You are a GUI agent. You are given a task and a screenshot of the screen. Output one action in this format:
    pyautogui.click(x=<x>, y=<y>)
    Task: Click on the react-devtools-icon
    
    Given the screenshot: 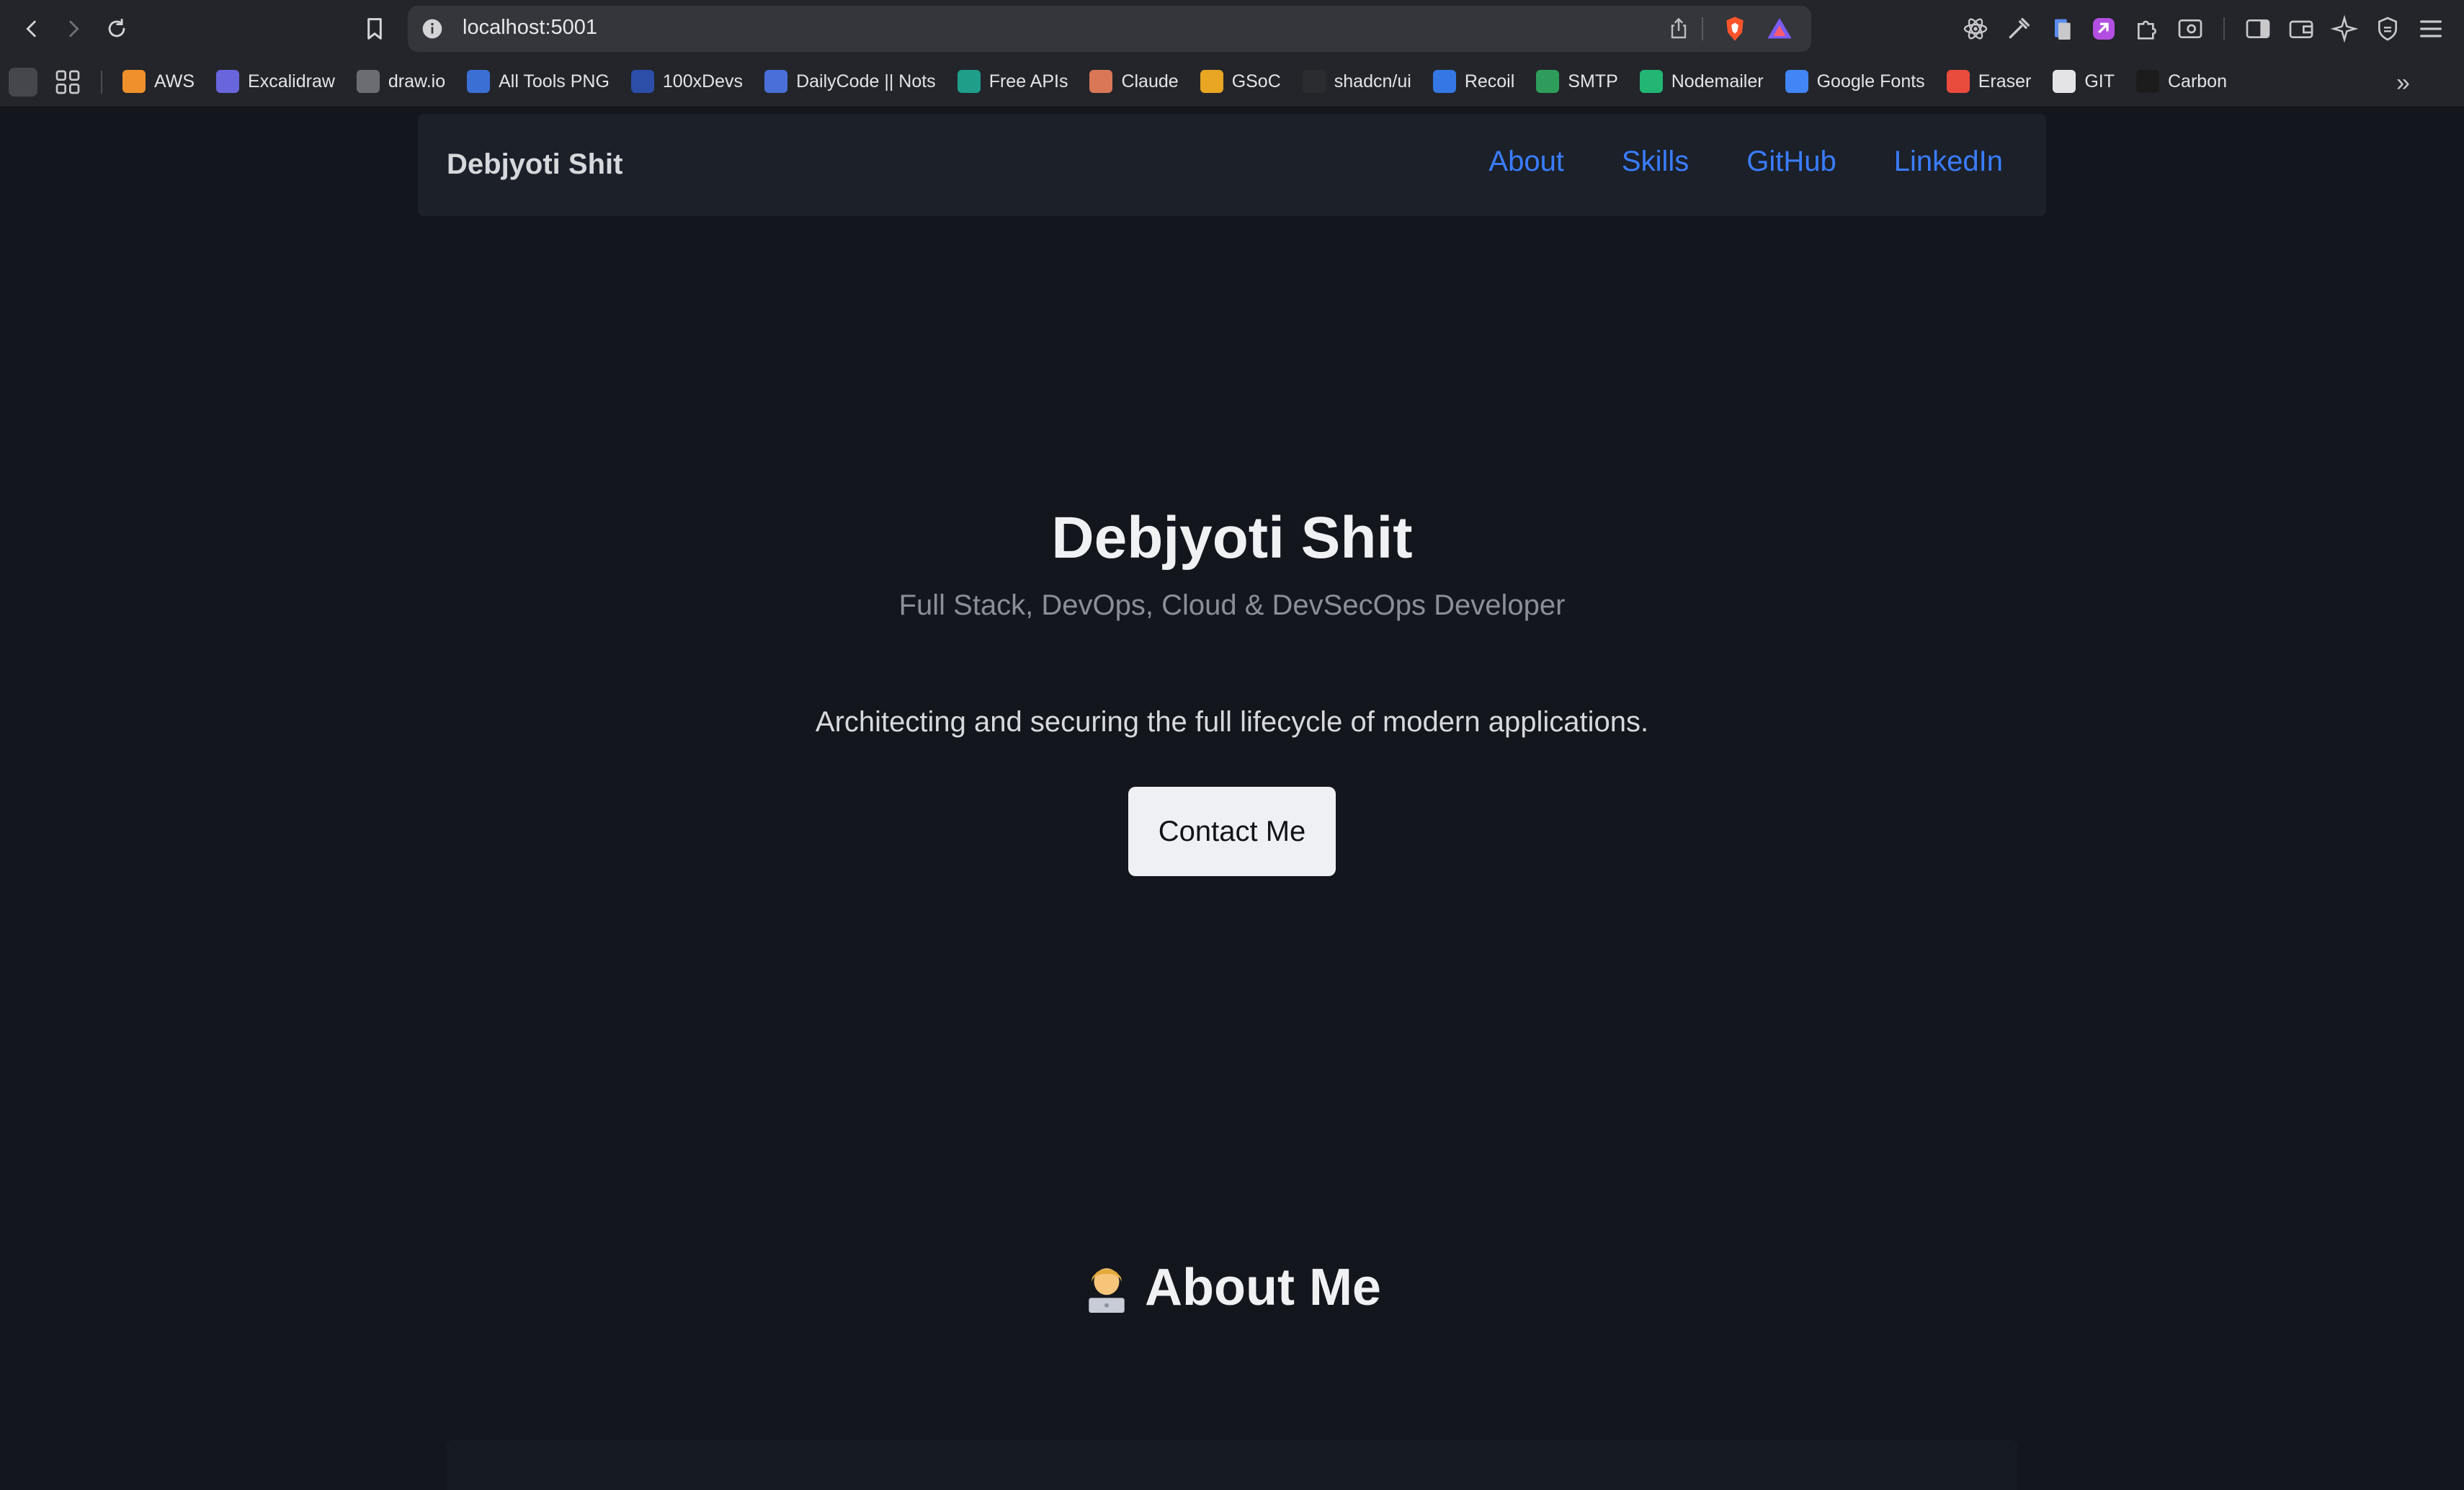 What is the action you would take?
    pyautogui.click(x=1975, y=28)
    